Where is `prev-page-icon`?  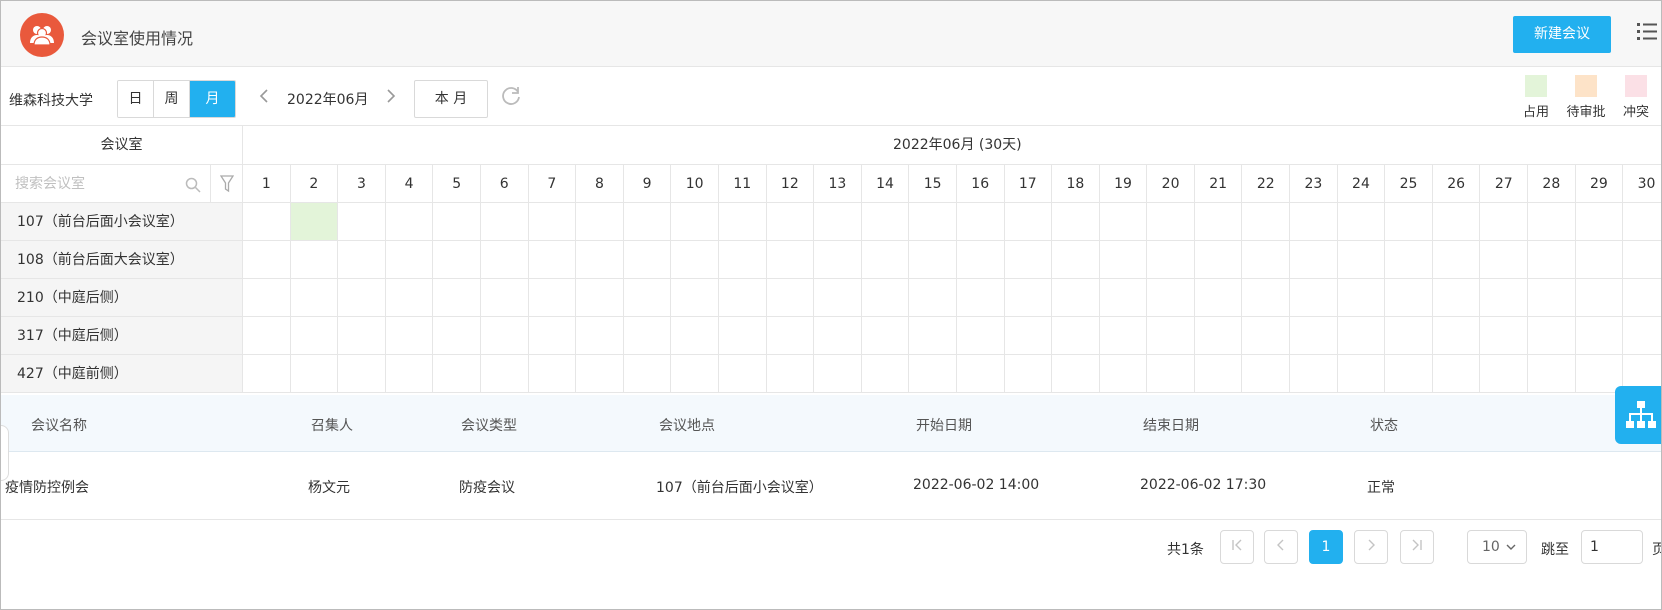
prev-page-icon is located at coordinates (1281, 547).